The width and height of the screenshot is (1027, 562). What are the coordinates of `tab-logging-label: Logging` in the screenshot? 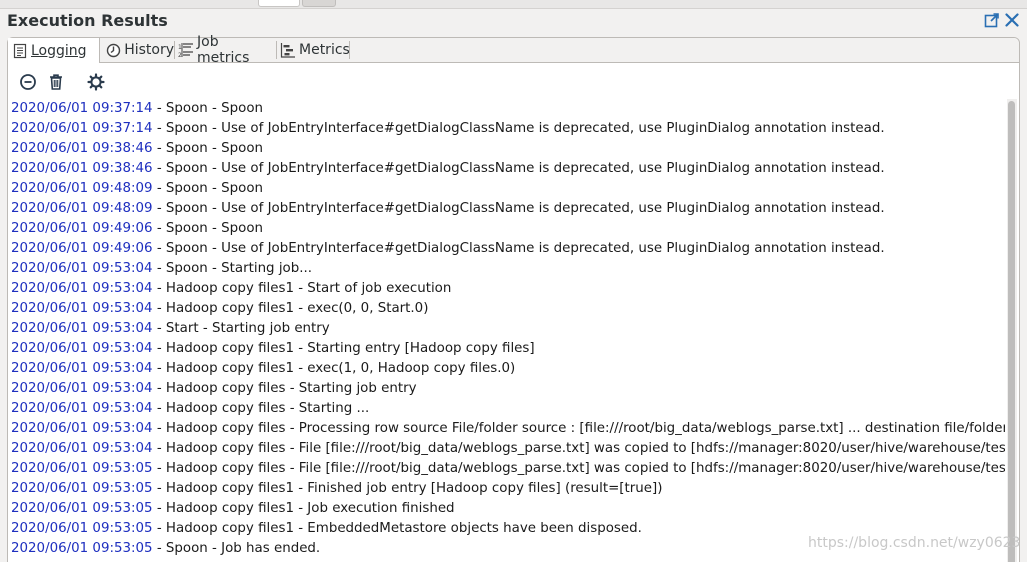 It's located at (59, 50).